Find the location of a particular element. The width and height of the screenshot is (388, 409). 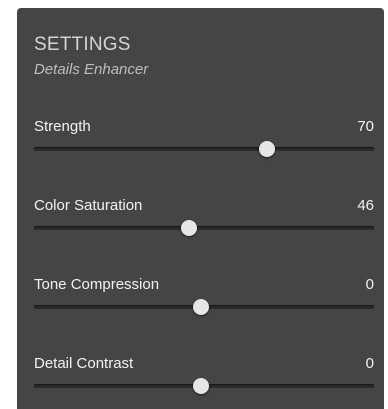

detail-contrast-slider-track is located at coordinates (204, 386).